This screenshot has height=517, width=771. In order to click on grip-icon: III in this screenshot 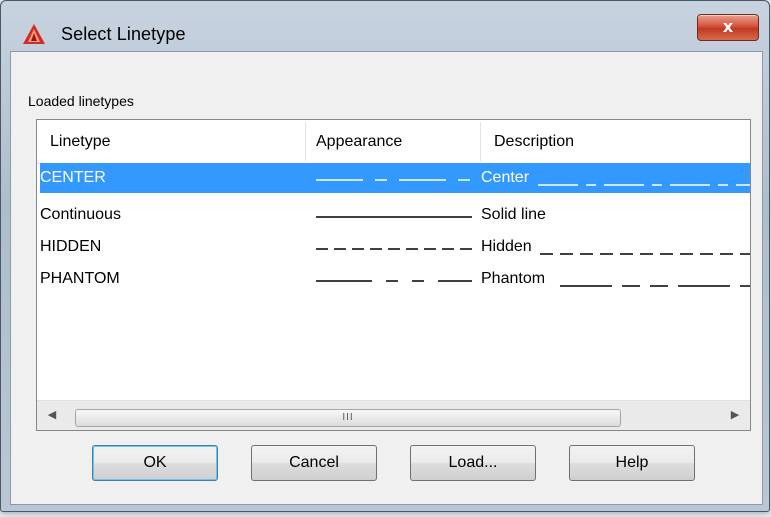, I will do `click(348, 417)`.